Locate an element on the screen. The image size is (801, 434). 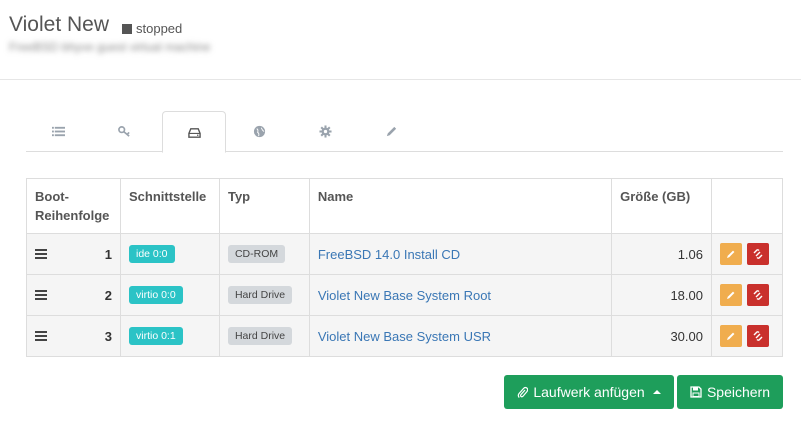
key-icon is located at coordinates (123, 131).